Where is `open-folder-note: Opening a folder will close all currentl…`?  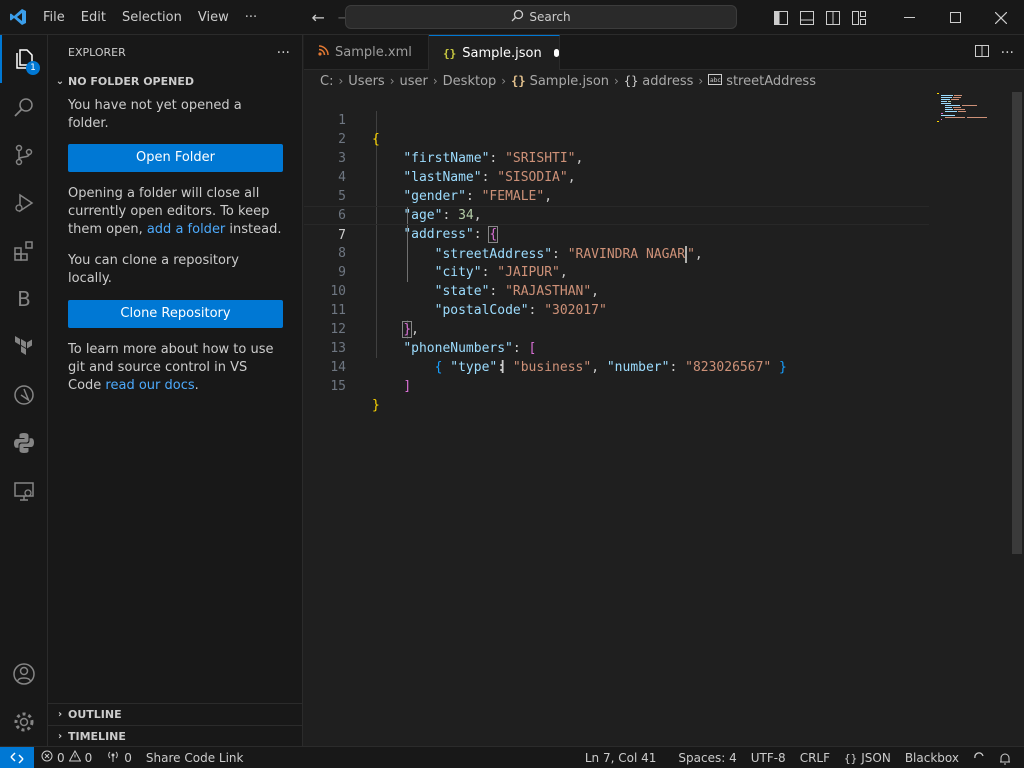 open-folder-note: Opening a folder will close all currentl… is located at coordinates (175, 212).